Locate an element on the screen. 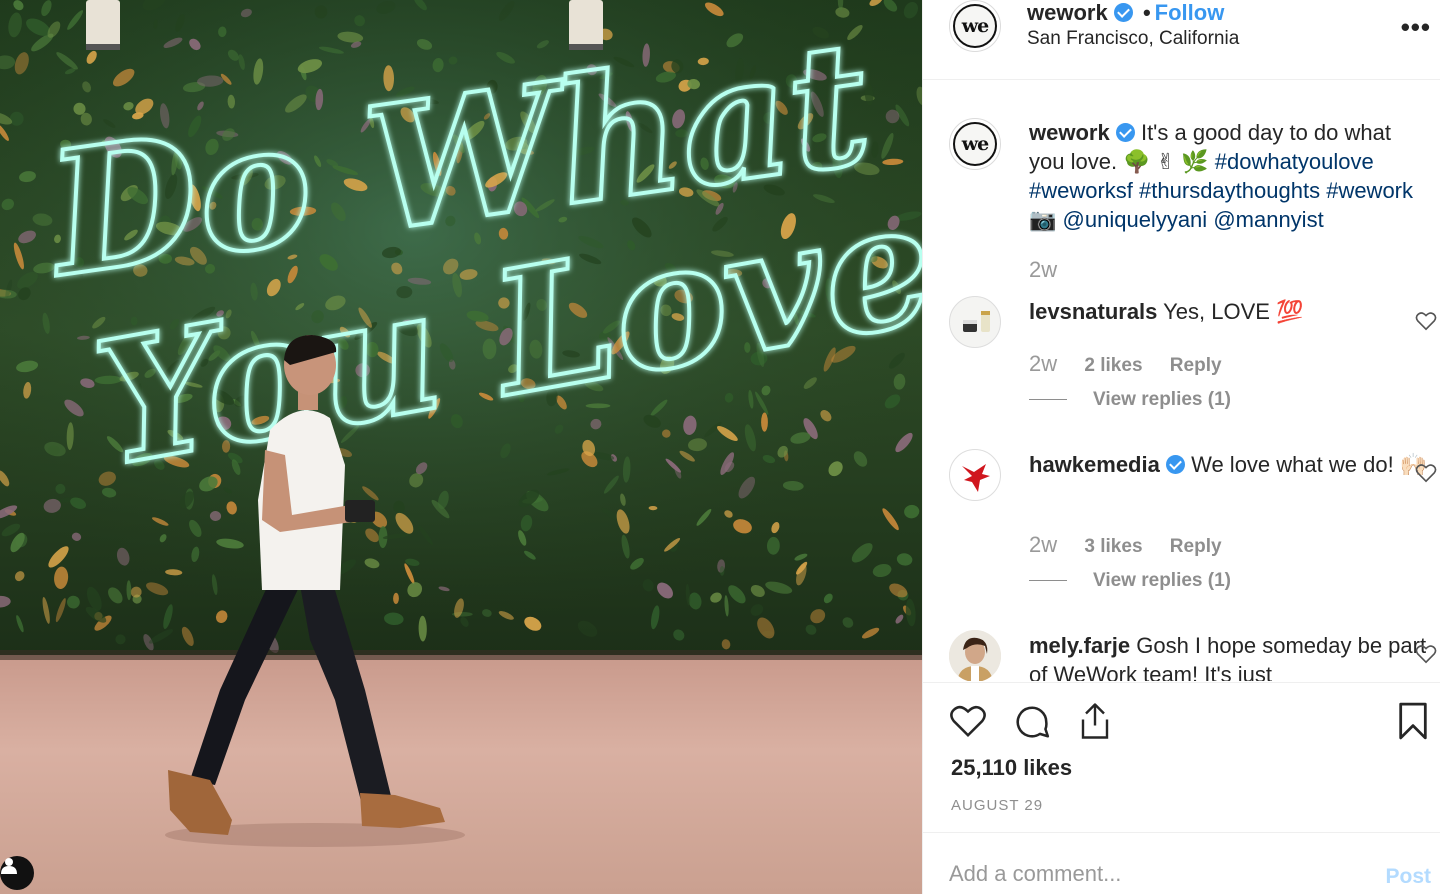 The width and height of the screenshot is (1440, 894). hashtag-link: #thursdaythoughts is located at coordinates (1229, 190).